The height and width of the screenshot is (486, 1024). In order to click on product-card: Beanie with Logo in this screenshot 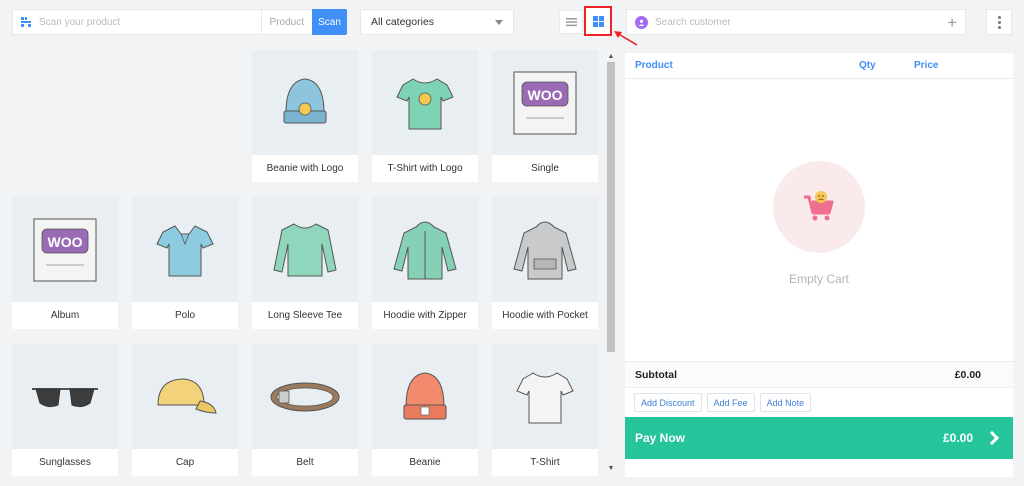, I will do `click(305, 116)`.